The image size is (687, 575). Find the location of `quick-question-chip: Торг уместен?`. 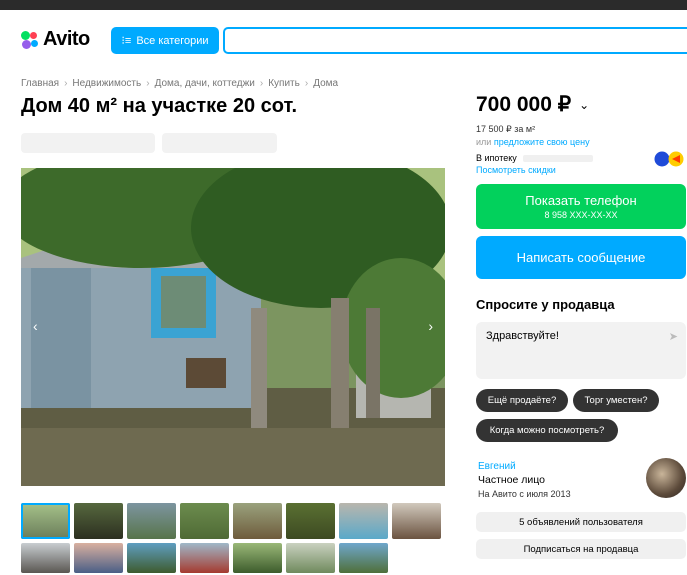

quick-question-chip: Торг уместен? is located at coordinates (616, 400).